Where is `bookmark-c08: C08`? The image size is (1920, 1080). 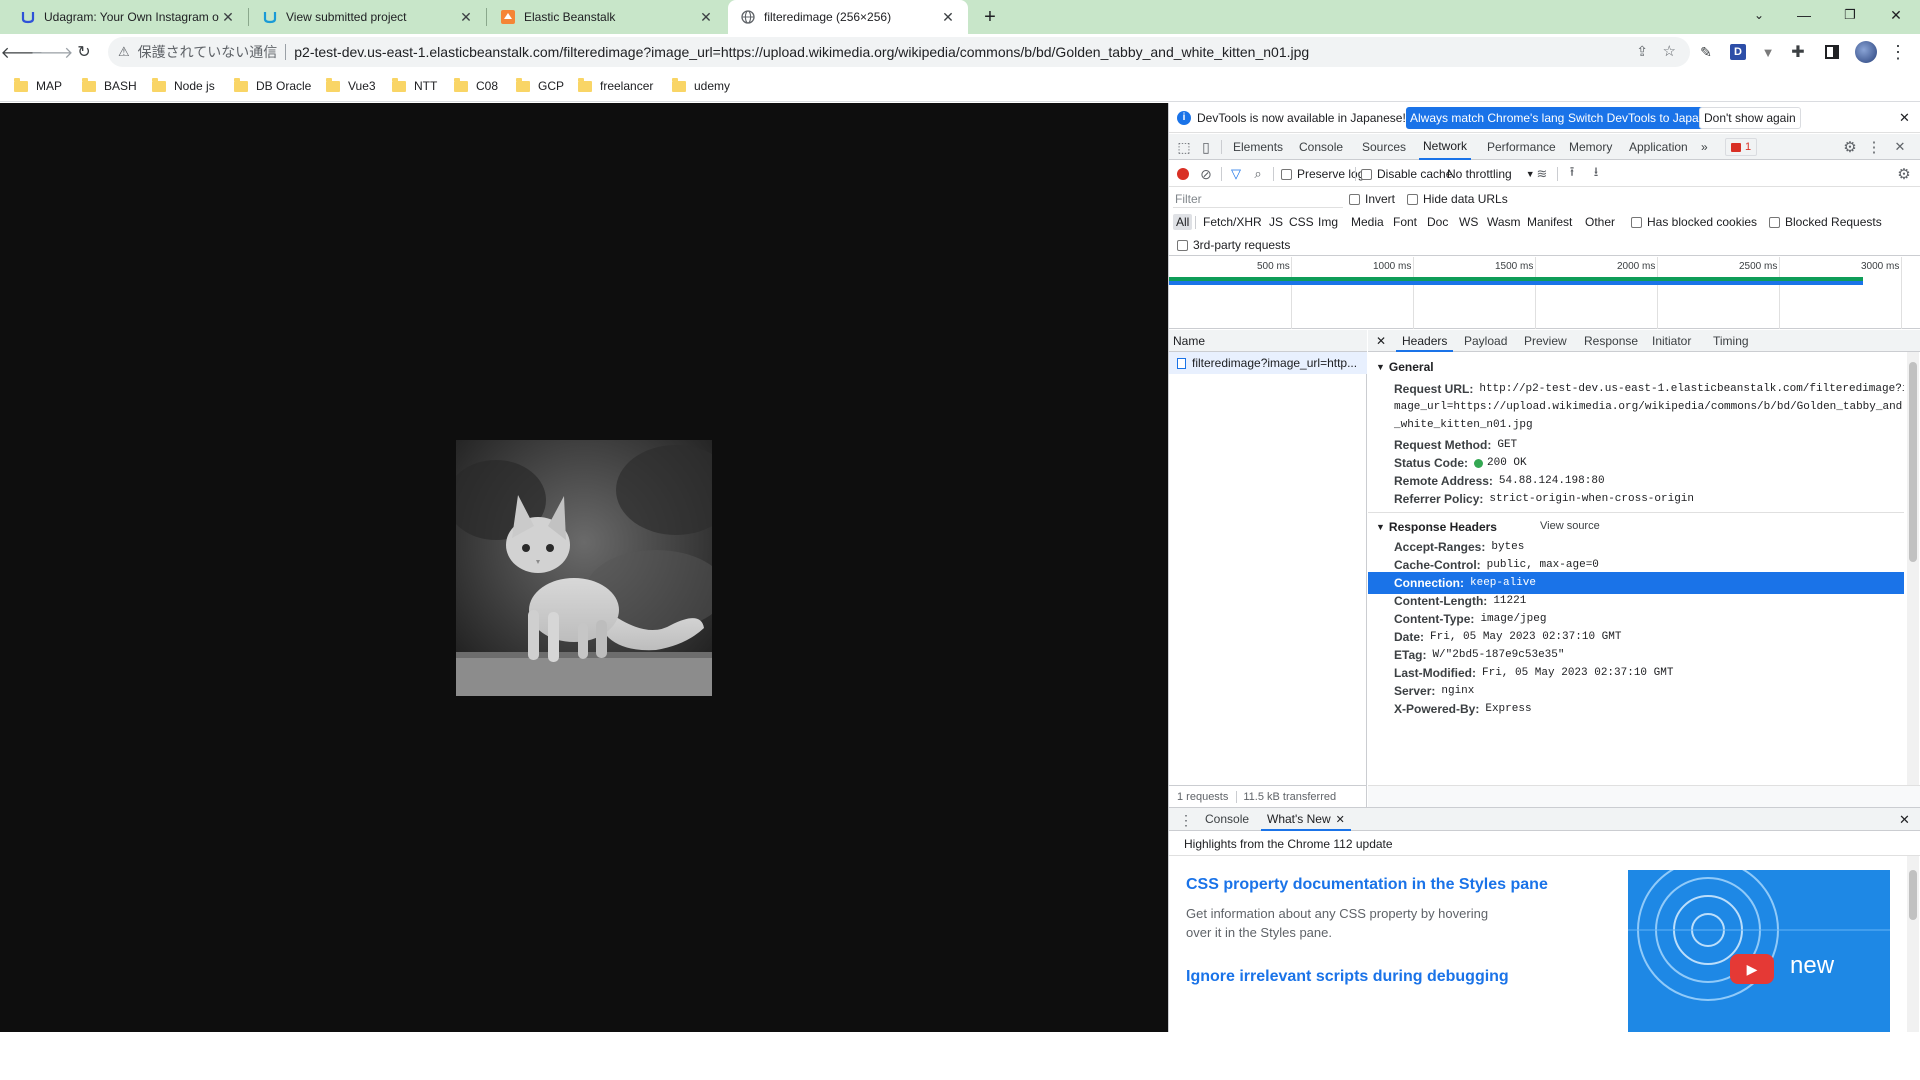
bookmark-c08: C08 is located at coordinates (476, 86).